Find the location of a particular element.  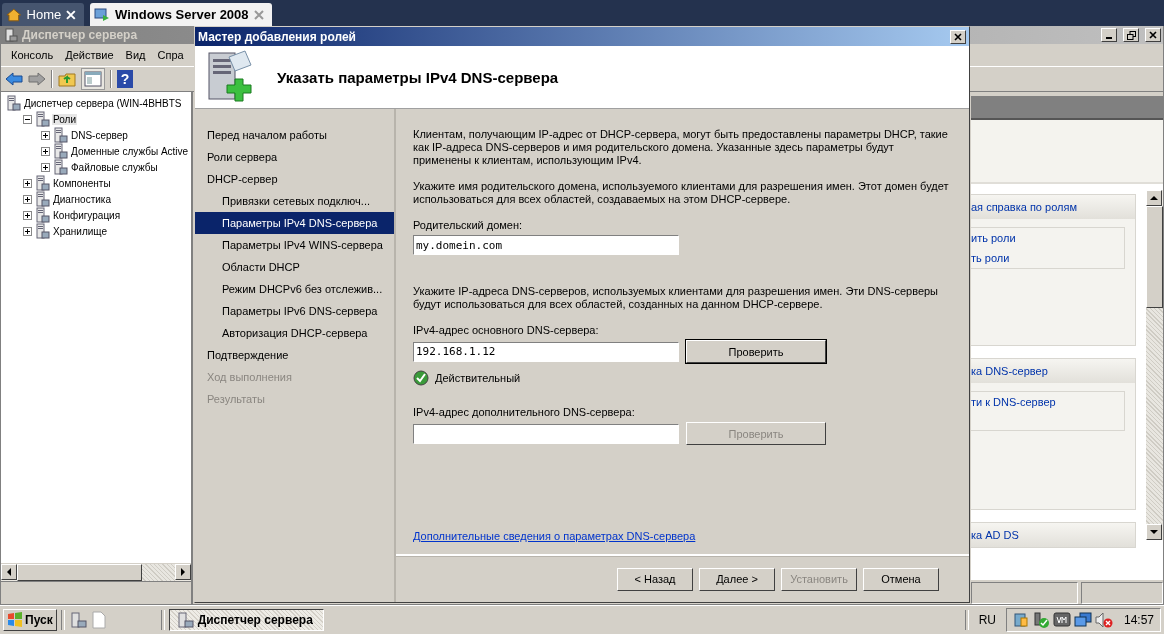

dns-hint: Укажите IP-адреса DNS-серверов, используемых клиентами для разрешения имен. Эти DNS-серверы будут использоваться для всех областей, созданных на данном DHCP-сервере. is located at coordinates (676, 298).